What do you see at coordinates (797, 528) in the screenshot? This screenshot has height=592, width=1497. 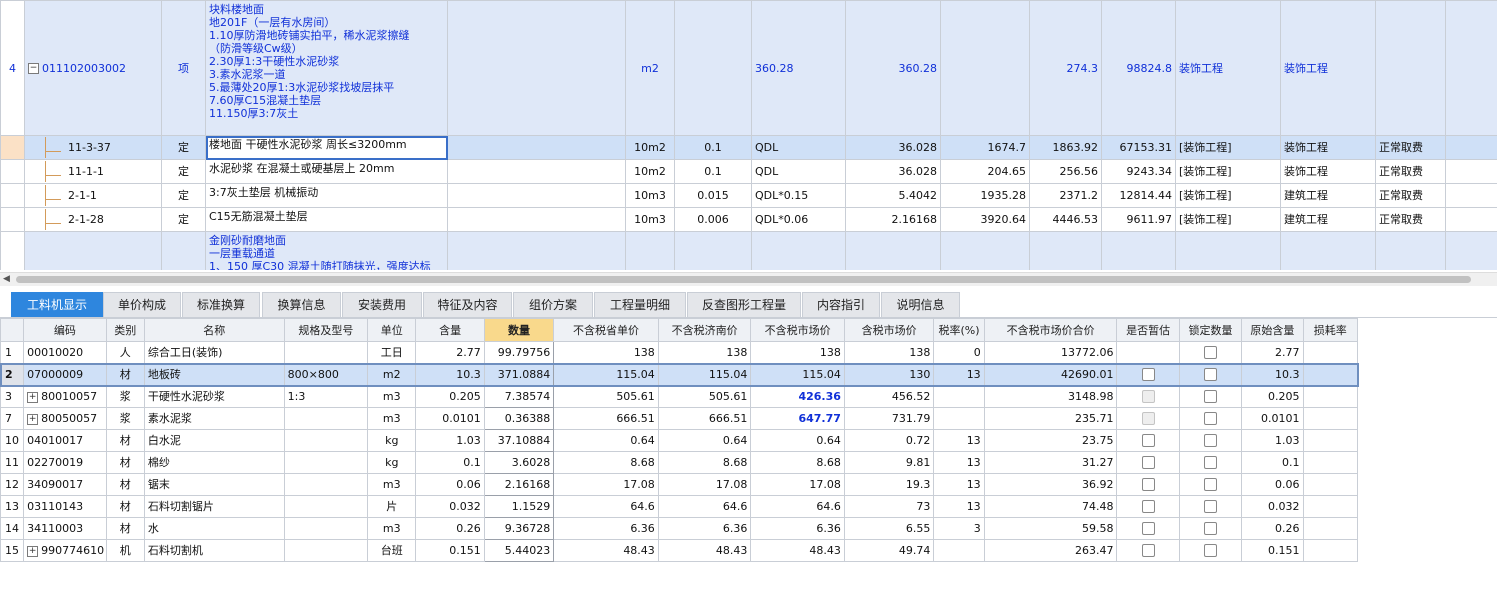 I see `market-price: 6.36` at bounding box center [797, 528].